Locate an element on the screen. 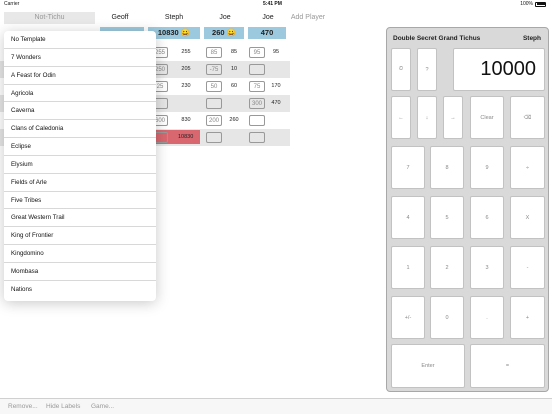 The image size is (552, 414). score-total-joe-1: 260 😀 is located at coordinates (224, 33).